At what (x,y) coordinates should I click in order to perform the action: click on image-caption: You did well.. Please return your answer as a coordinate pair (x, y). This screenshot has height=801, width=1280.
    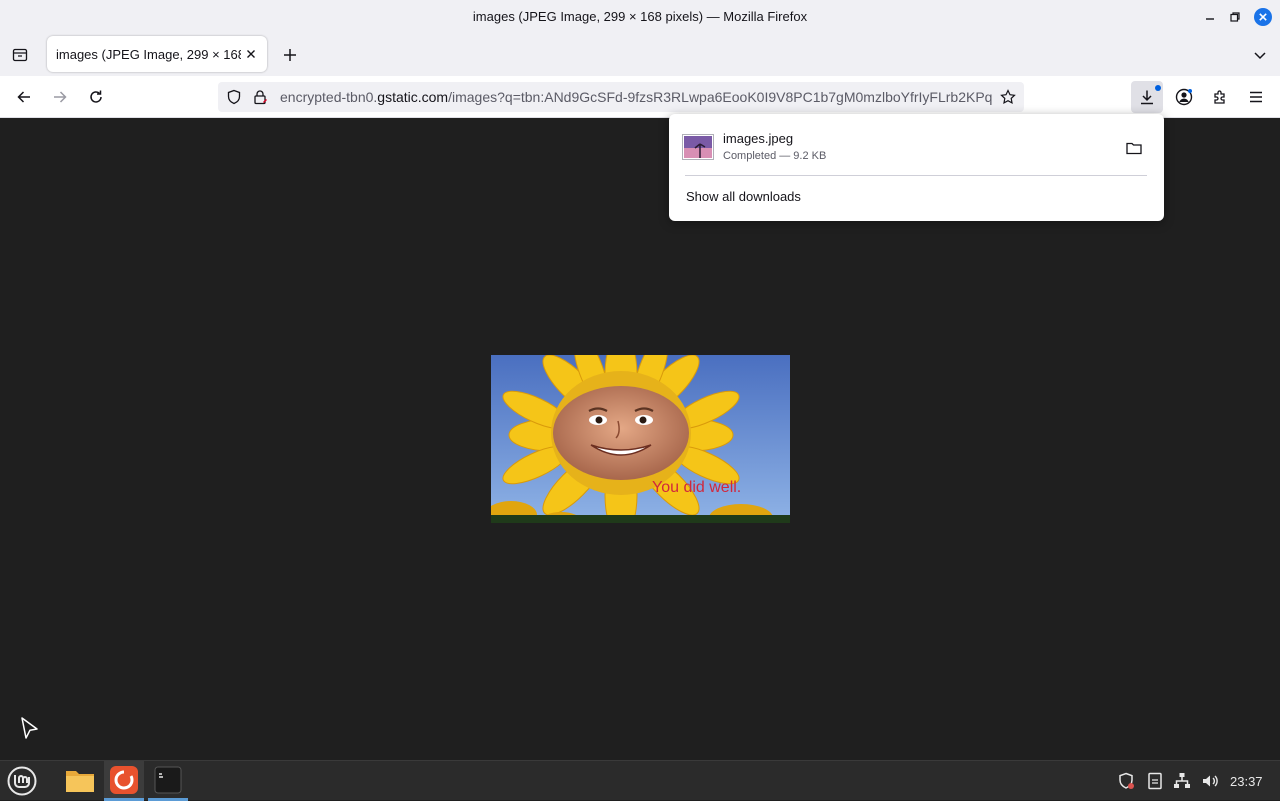
    Looking at the image, I should click on (696, 487).